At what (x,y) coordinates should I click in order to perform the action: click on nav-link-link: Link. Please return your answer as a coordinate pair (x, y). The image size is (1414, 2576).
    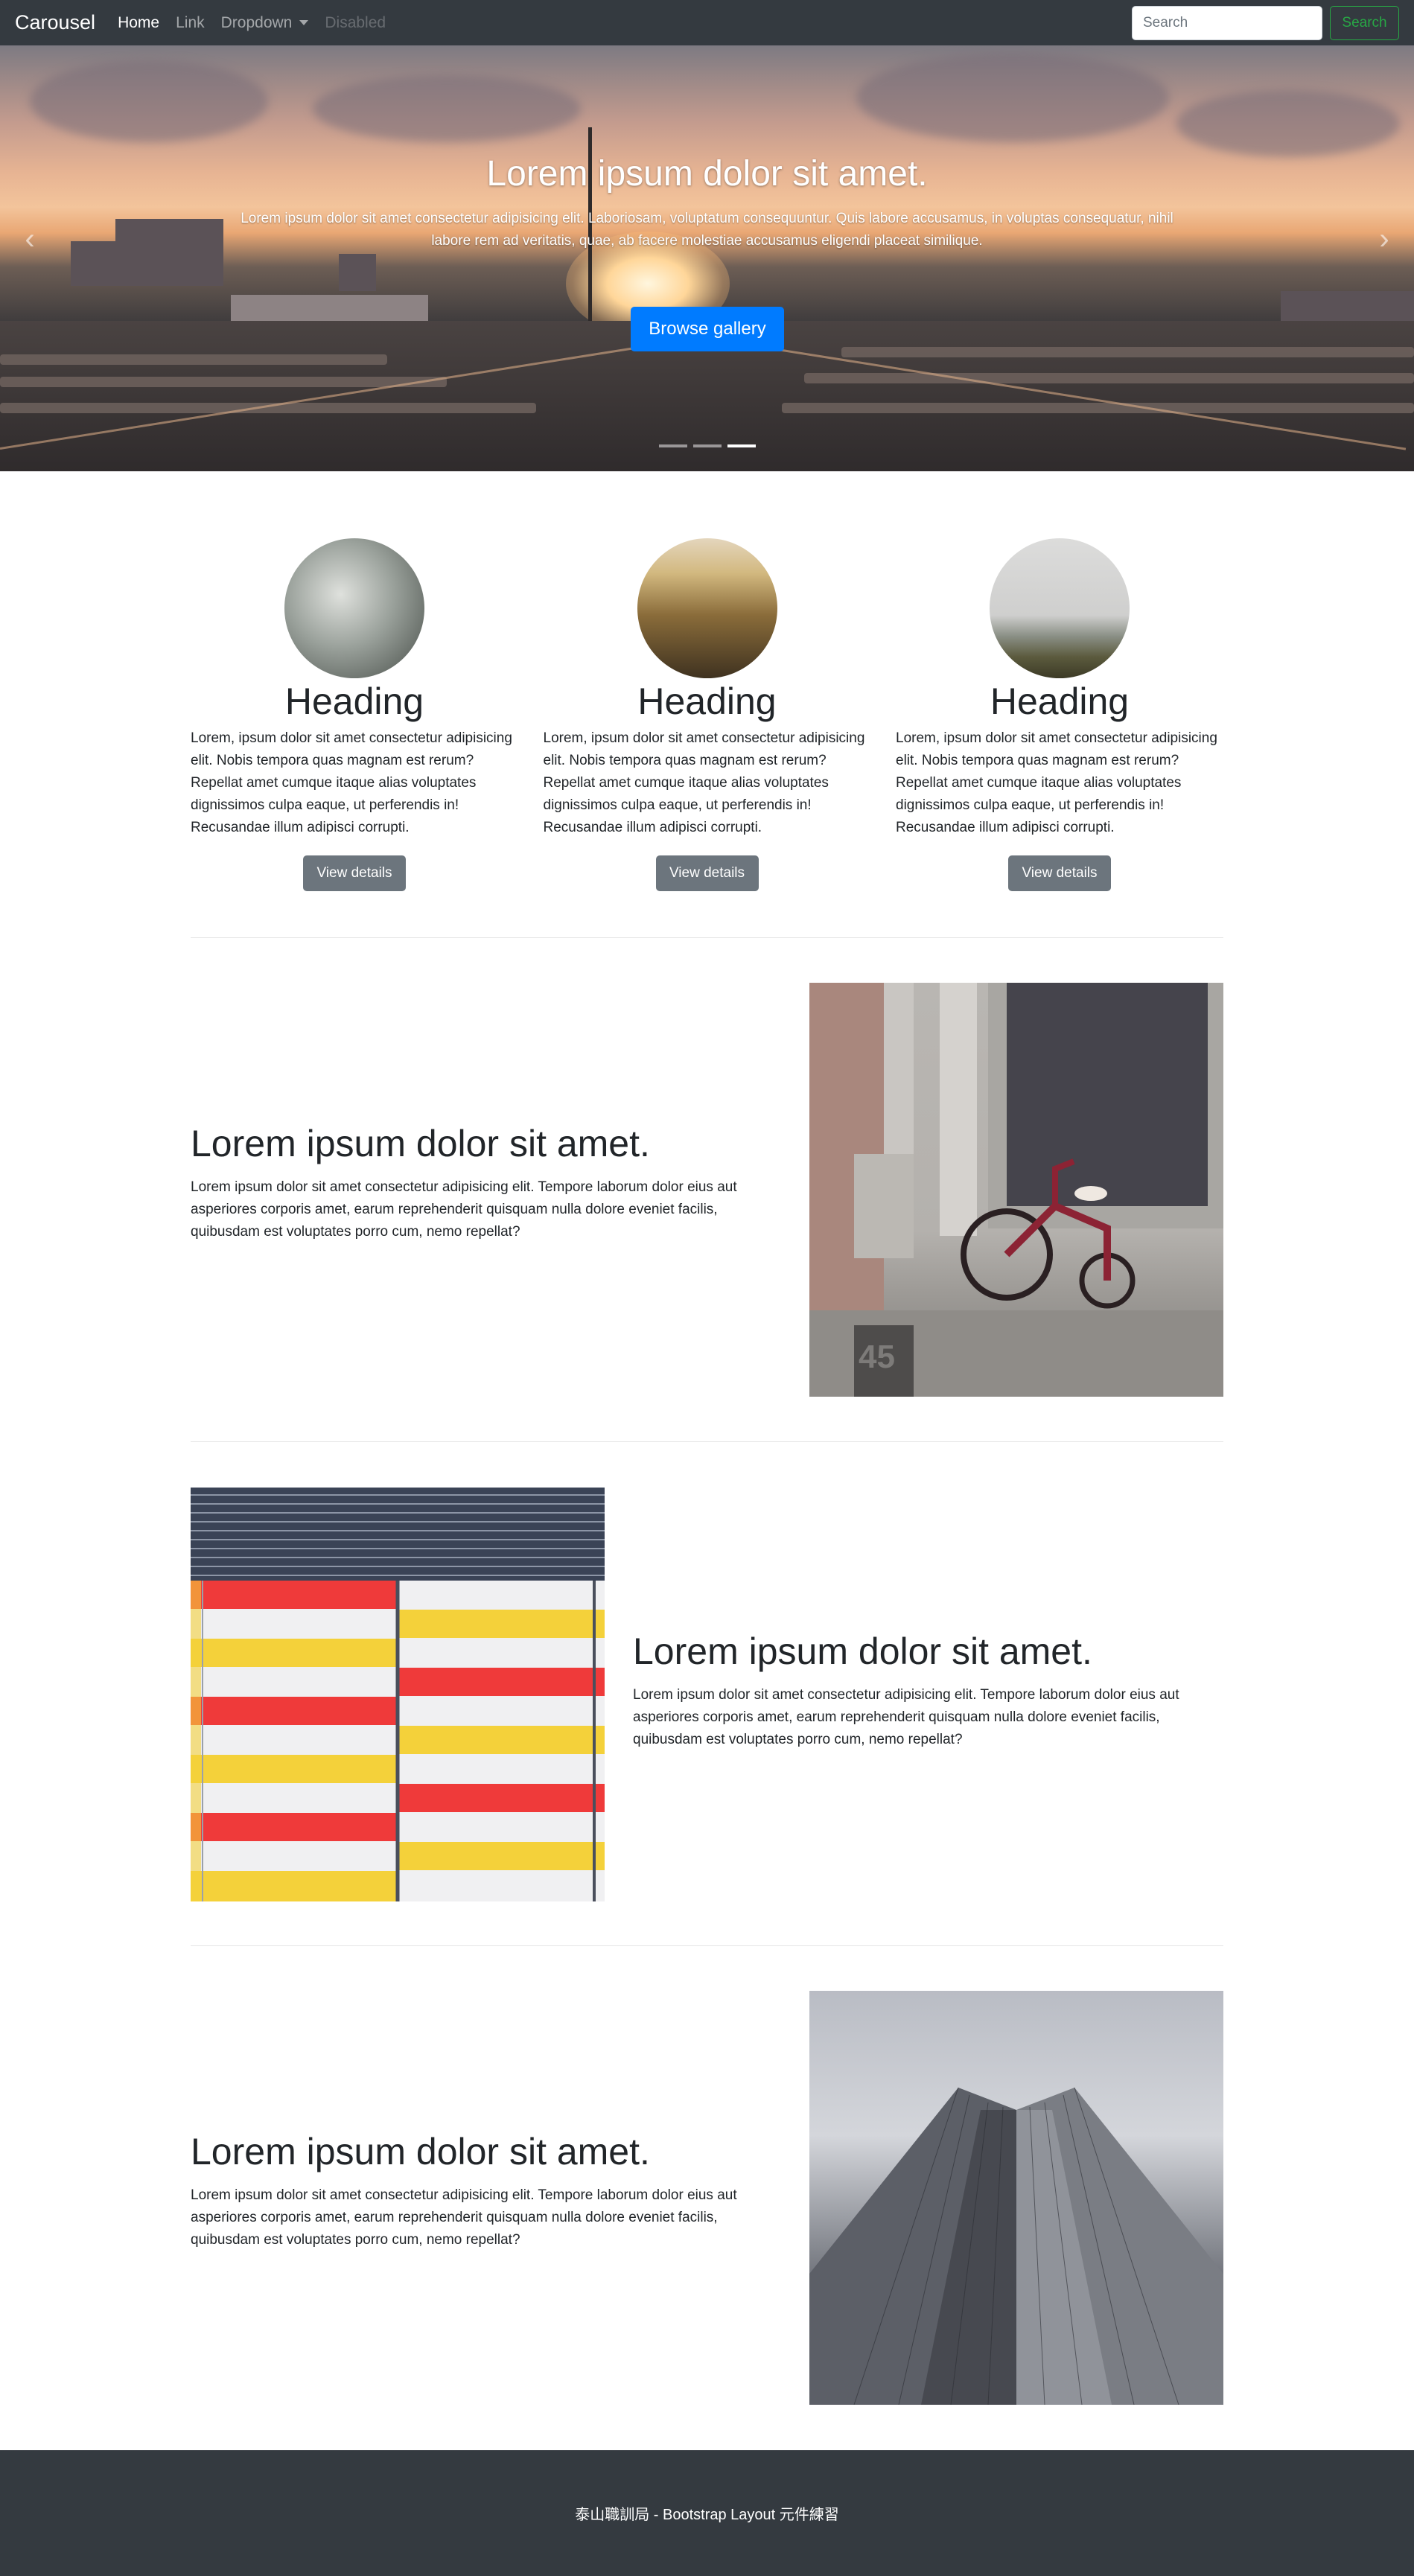
    Looking at the image, I should click on (190, 23).